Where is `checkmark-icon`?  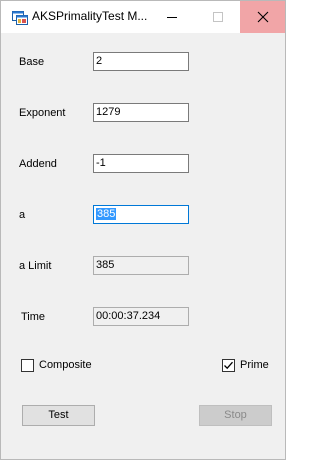
checkmark-icon is located at coordinates (228, 365).